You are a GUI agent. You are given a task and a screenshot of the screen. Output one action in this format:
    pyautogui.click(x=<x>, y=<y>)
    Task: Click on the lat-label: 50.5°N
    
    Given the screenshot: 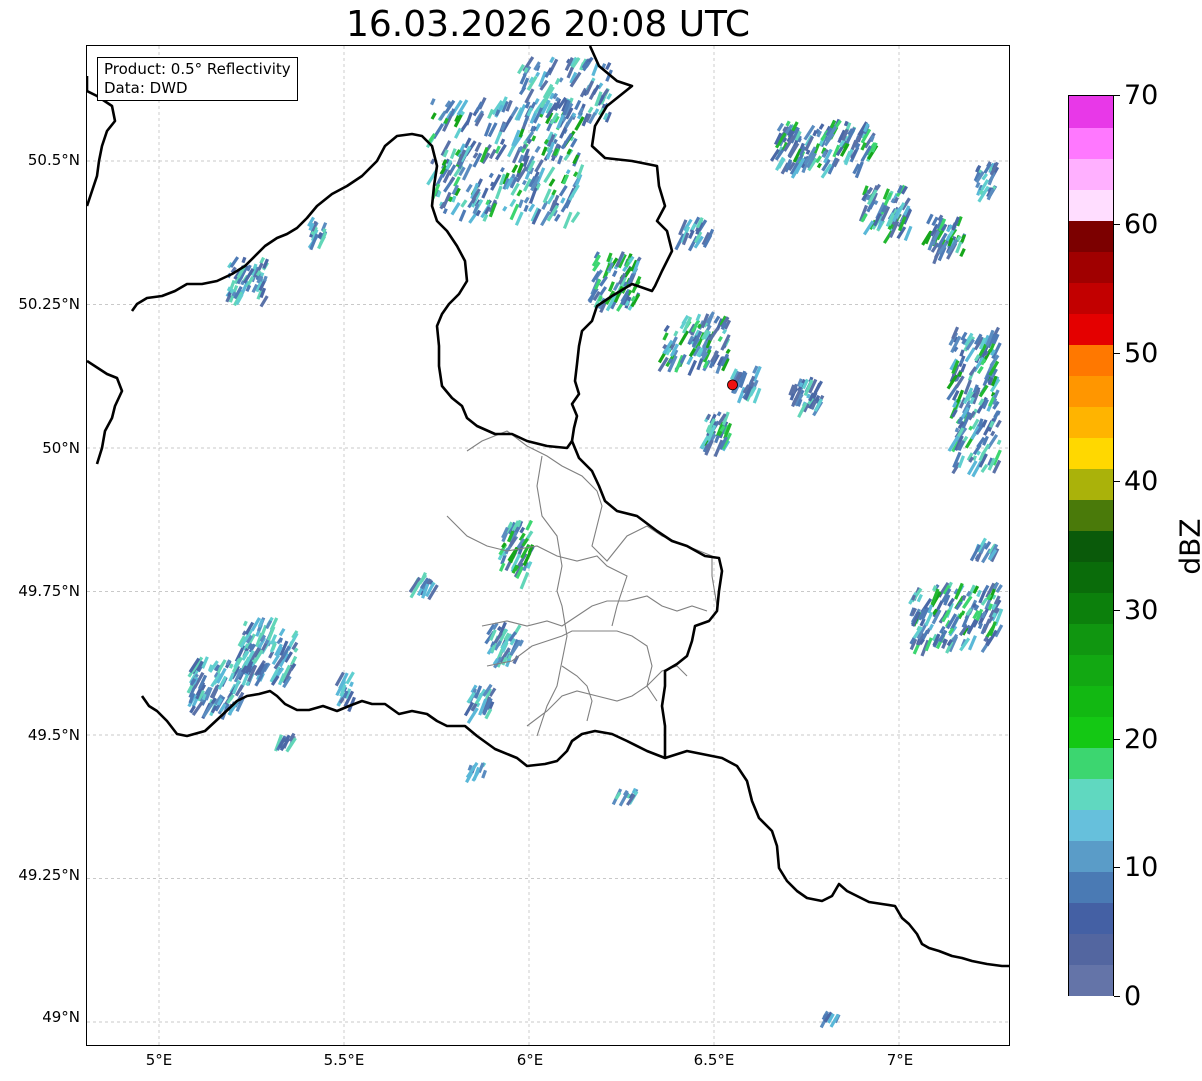 What is the action you would take?
    pyautogui.click(x=53, y=160)
    